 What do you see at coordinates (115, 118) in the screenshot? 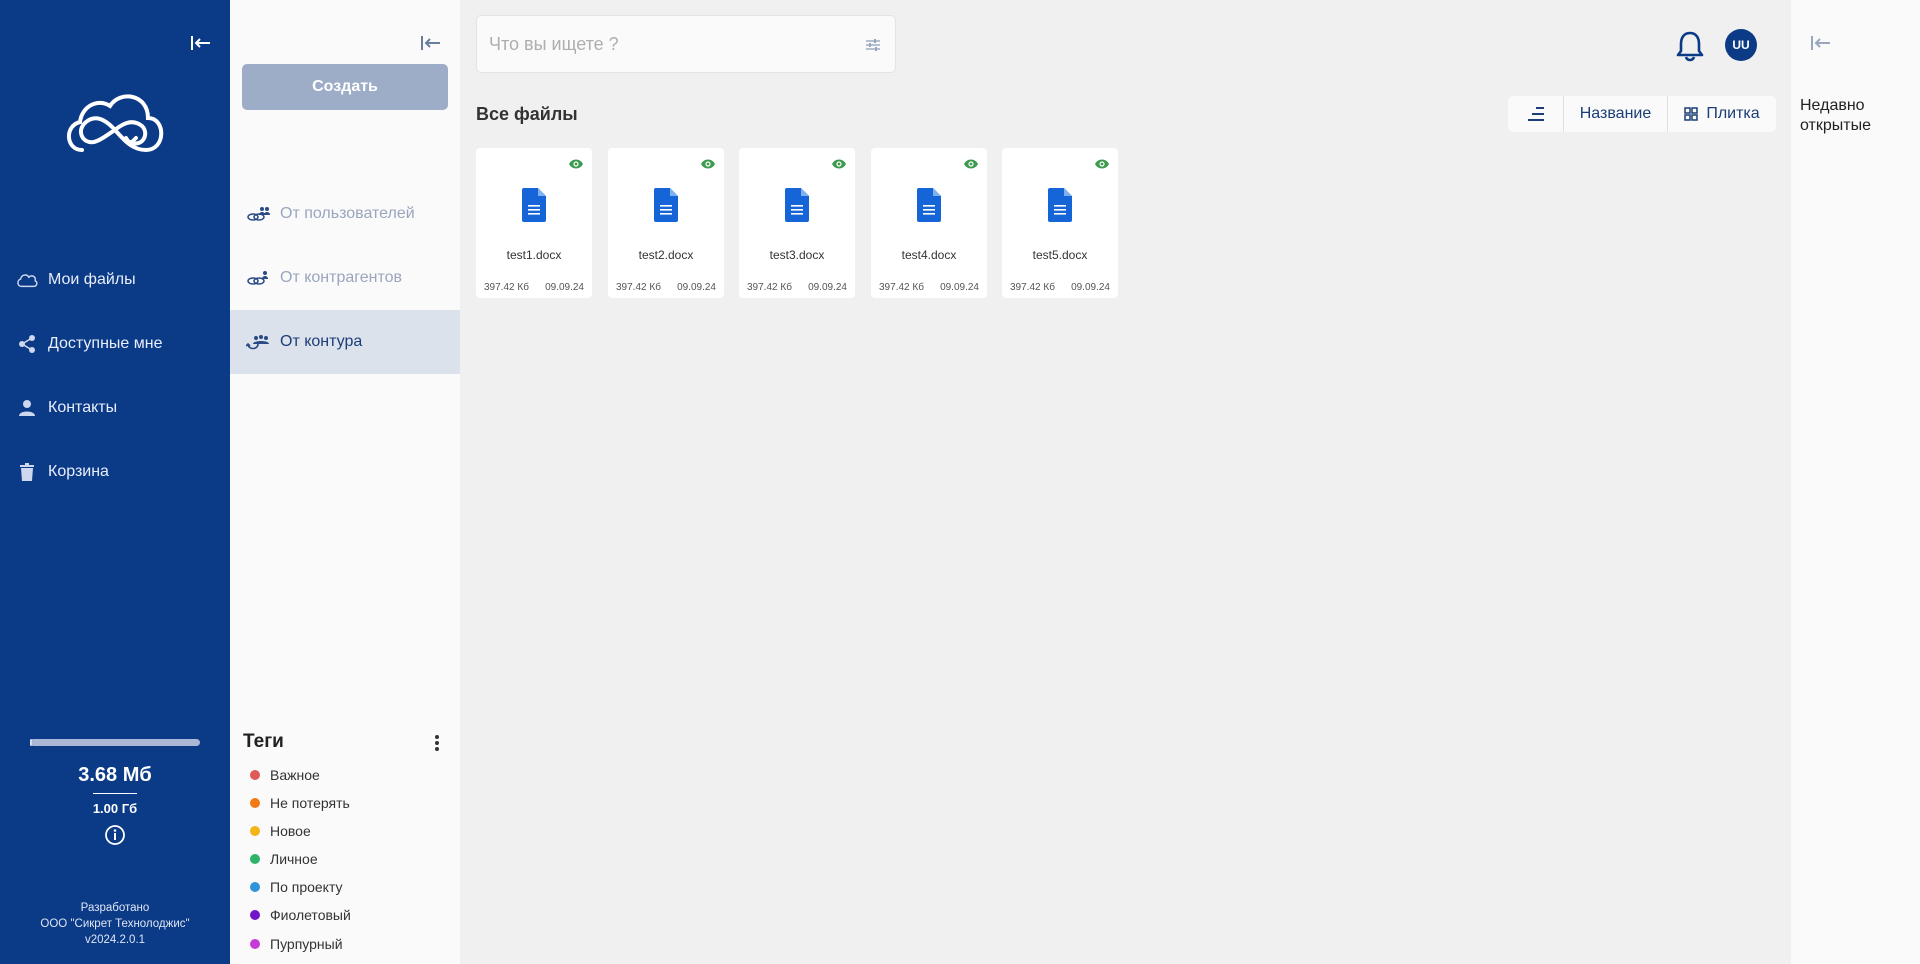
I see `cloud-logo-icon` at bounding box center [115, 118].